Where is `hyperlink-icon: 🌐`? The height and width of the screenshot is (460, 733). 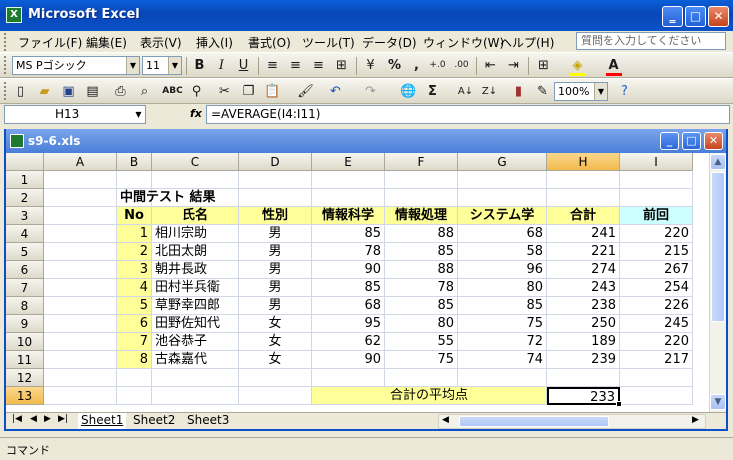
hyperlink-icon: 🌐 is located at coordinates (408, 91).